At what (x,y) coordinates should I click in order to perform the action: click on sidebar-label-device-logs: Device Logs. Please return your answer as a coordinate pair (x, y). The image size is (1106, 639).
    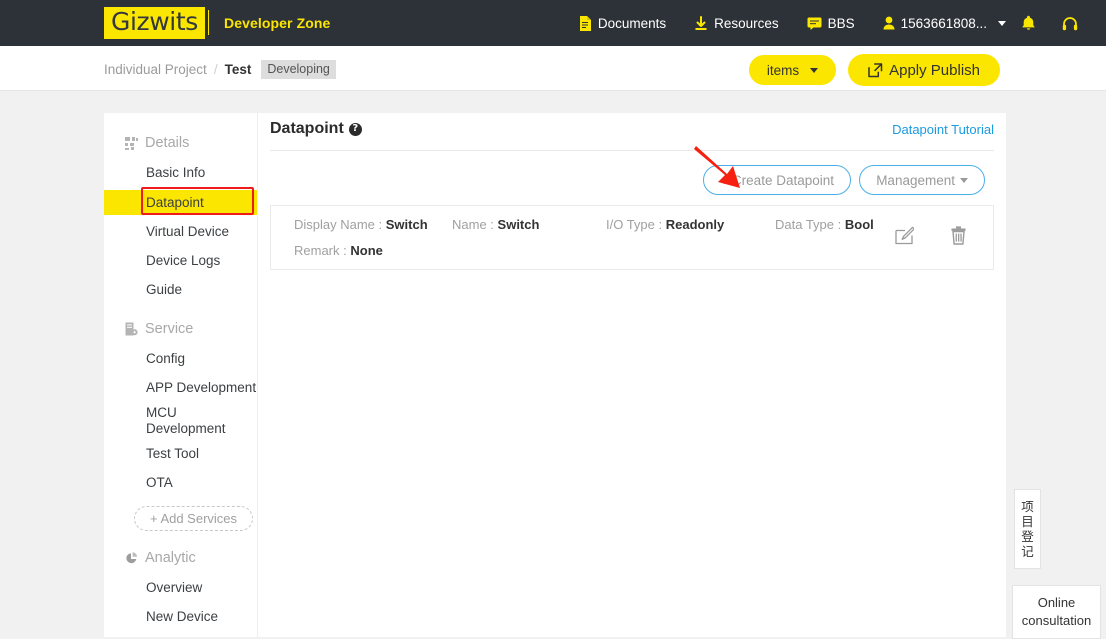
    Looking at the image, I should click on (183, 260).